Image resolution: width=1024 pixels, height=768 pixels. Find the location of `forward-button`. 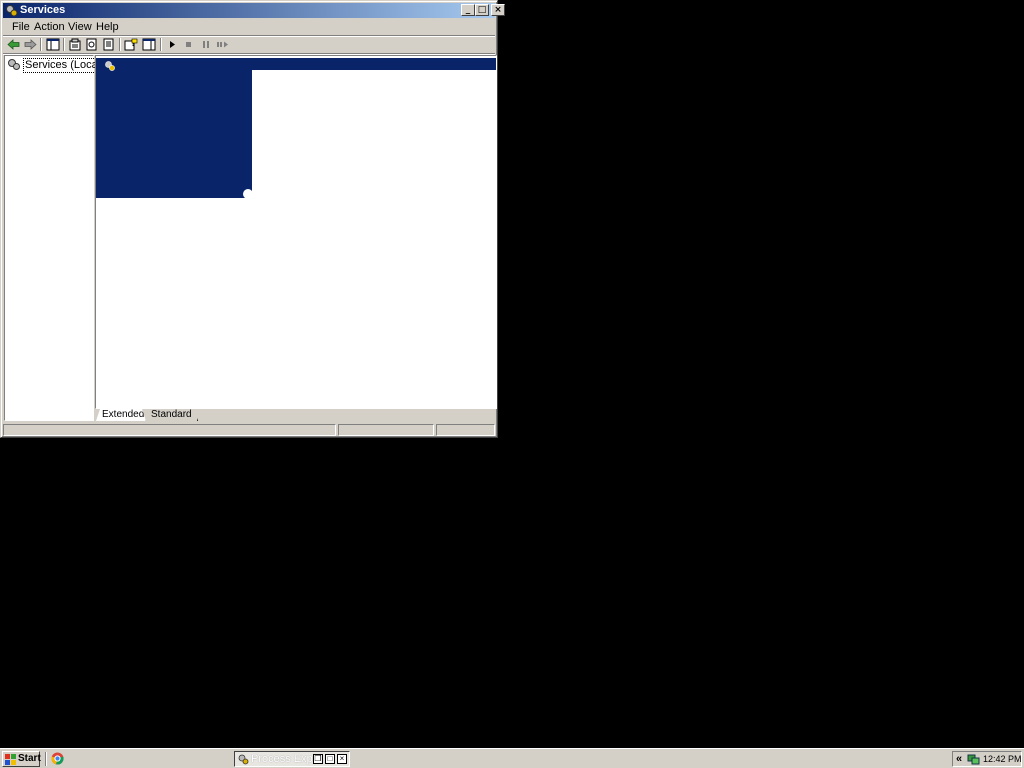

forward-button is located at coordinates (30, 44).